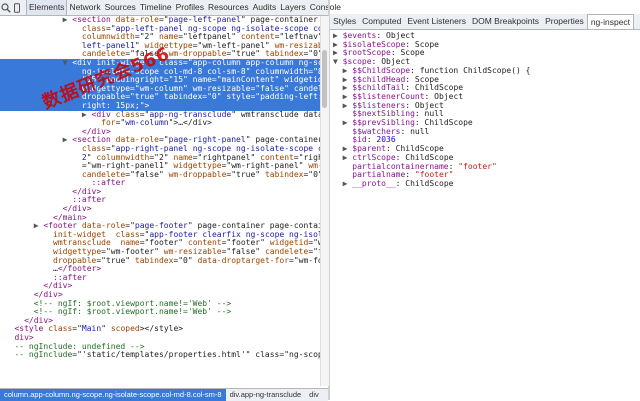  I want to click on property-key: $id, so click(359, 140).